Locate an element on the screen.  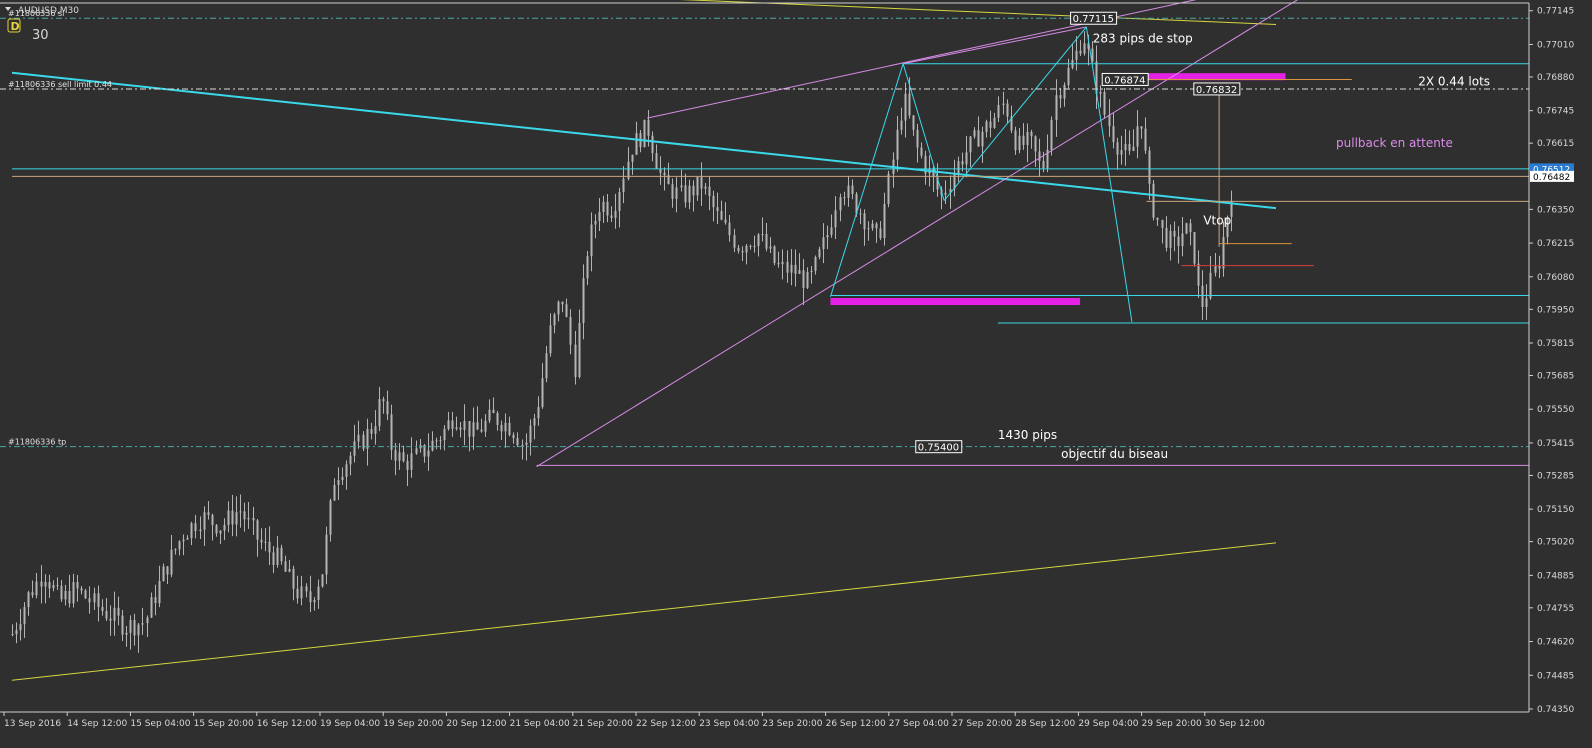
sell-limit-level-label: #11806336 sell limit 0.44 is located at coordinates (60, 84).